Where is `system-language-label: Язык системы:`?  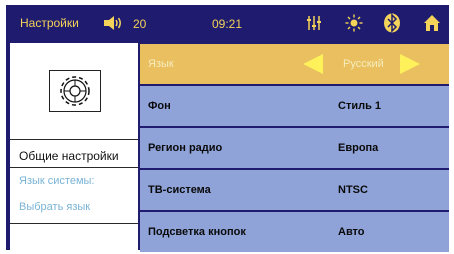 system-language-label: Язык системы: is located at coordinates (57, 181).